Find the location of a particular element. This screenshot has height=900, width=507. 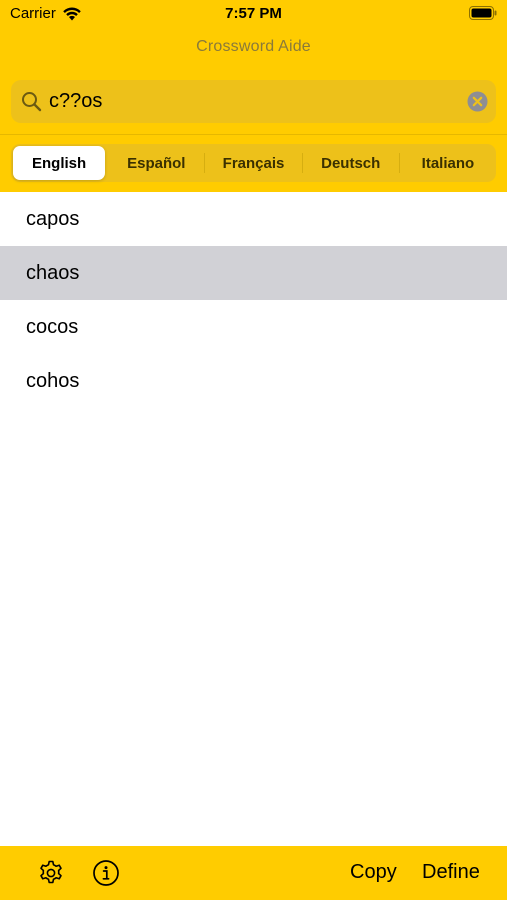

clear-search-icon is located at coordinates (477, 101).